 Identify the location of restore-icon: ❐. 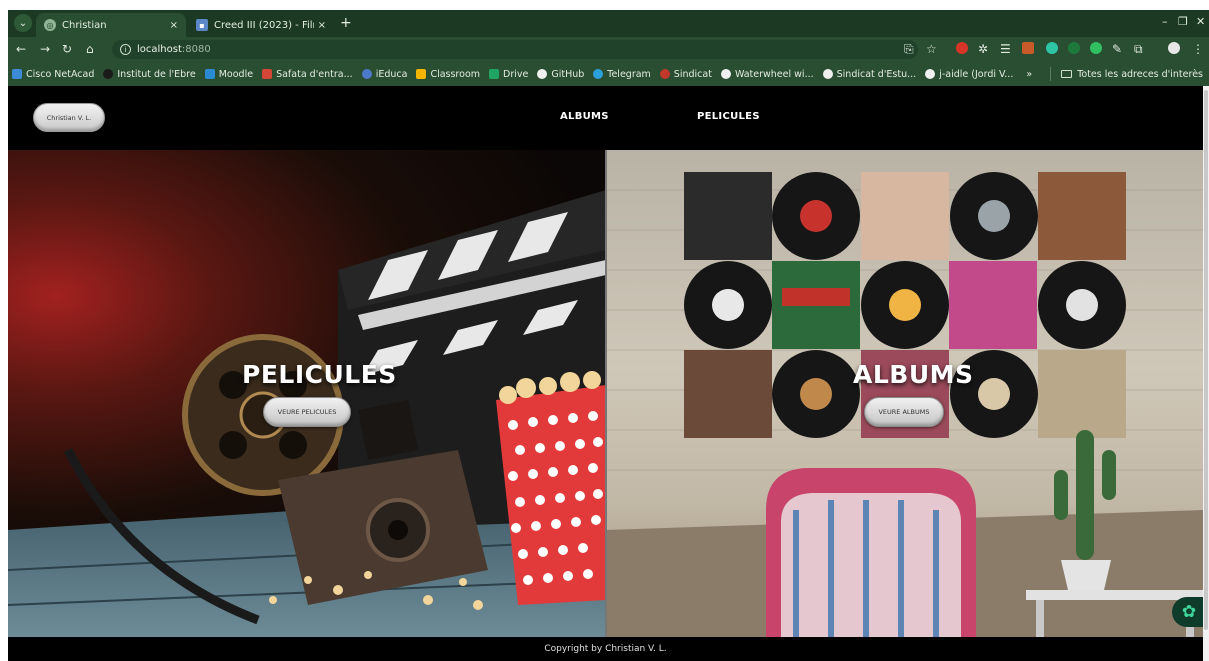
(1183, 21).